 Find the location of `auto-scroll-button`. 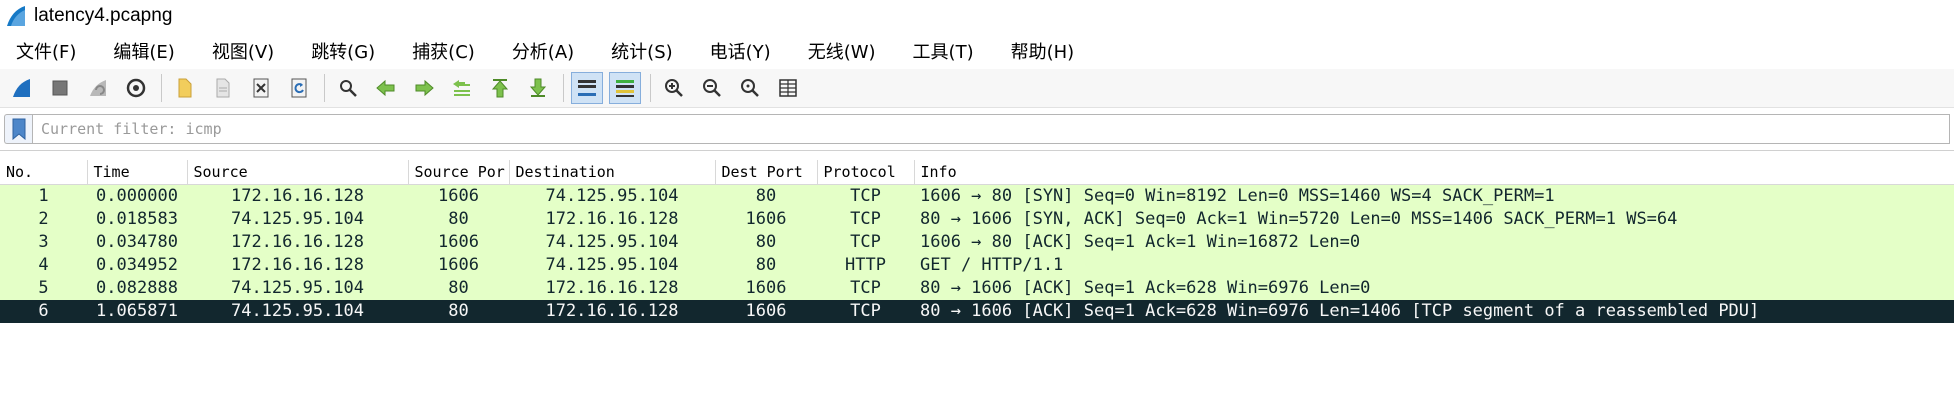

auto-scroll-button is located at coordinates (587, 88).